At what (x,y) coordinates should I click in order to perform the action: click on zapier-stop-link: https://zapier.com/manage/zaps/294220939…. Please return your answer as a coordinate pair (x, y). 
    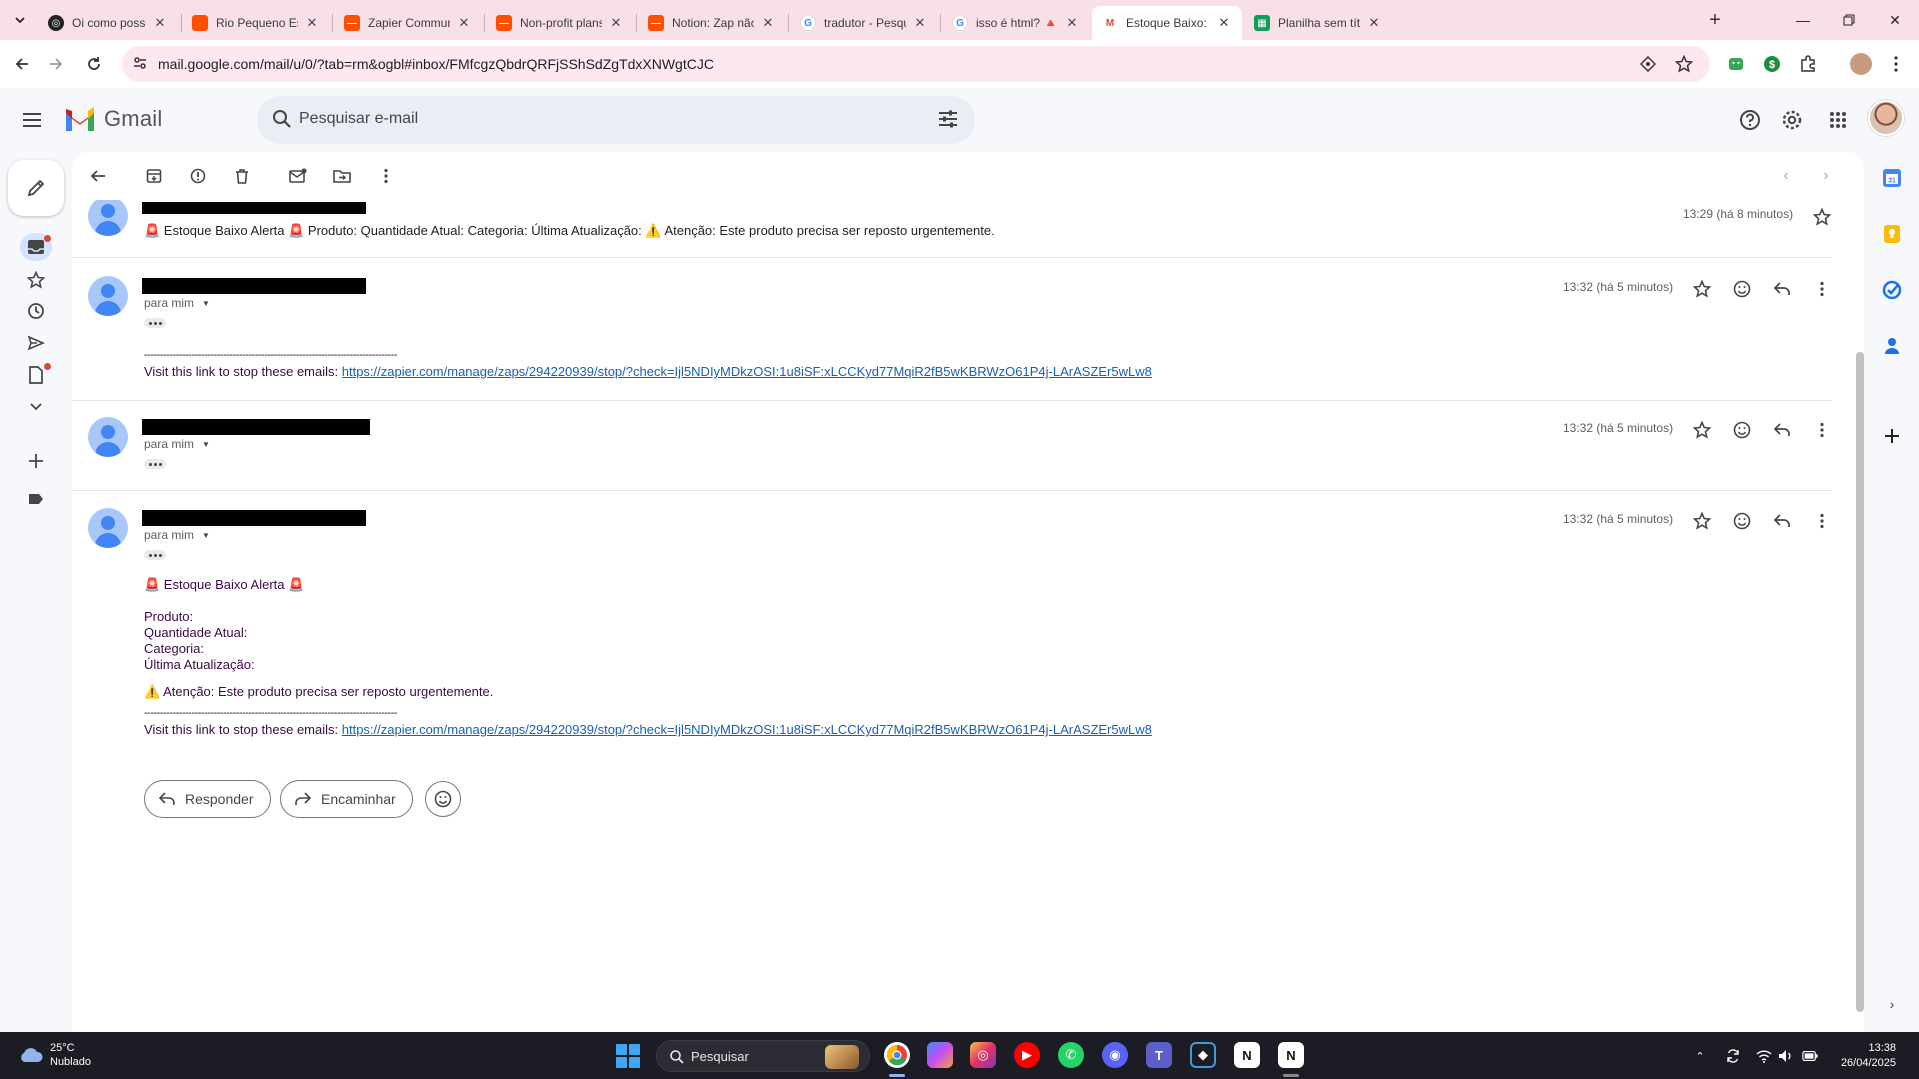
    Looking at the image, I should click on (747, 729).